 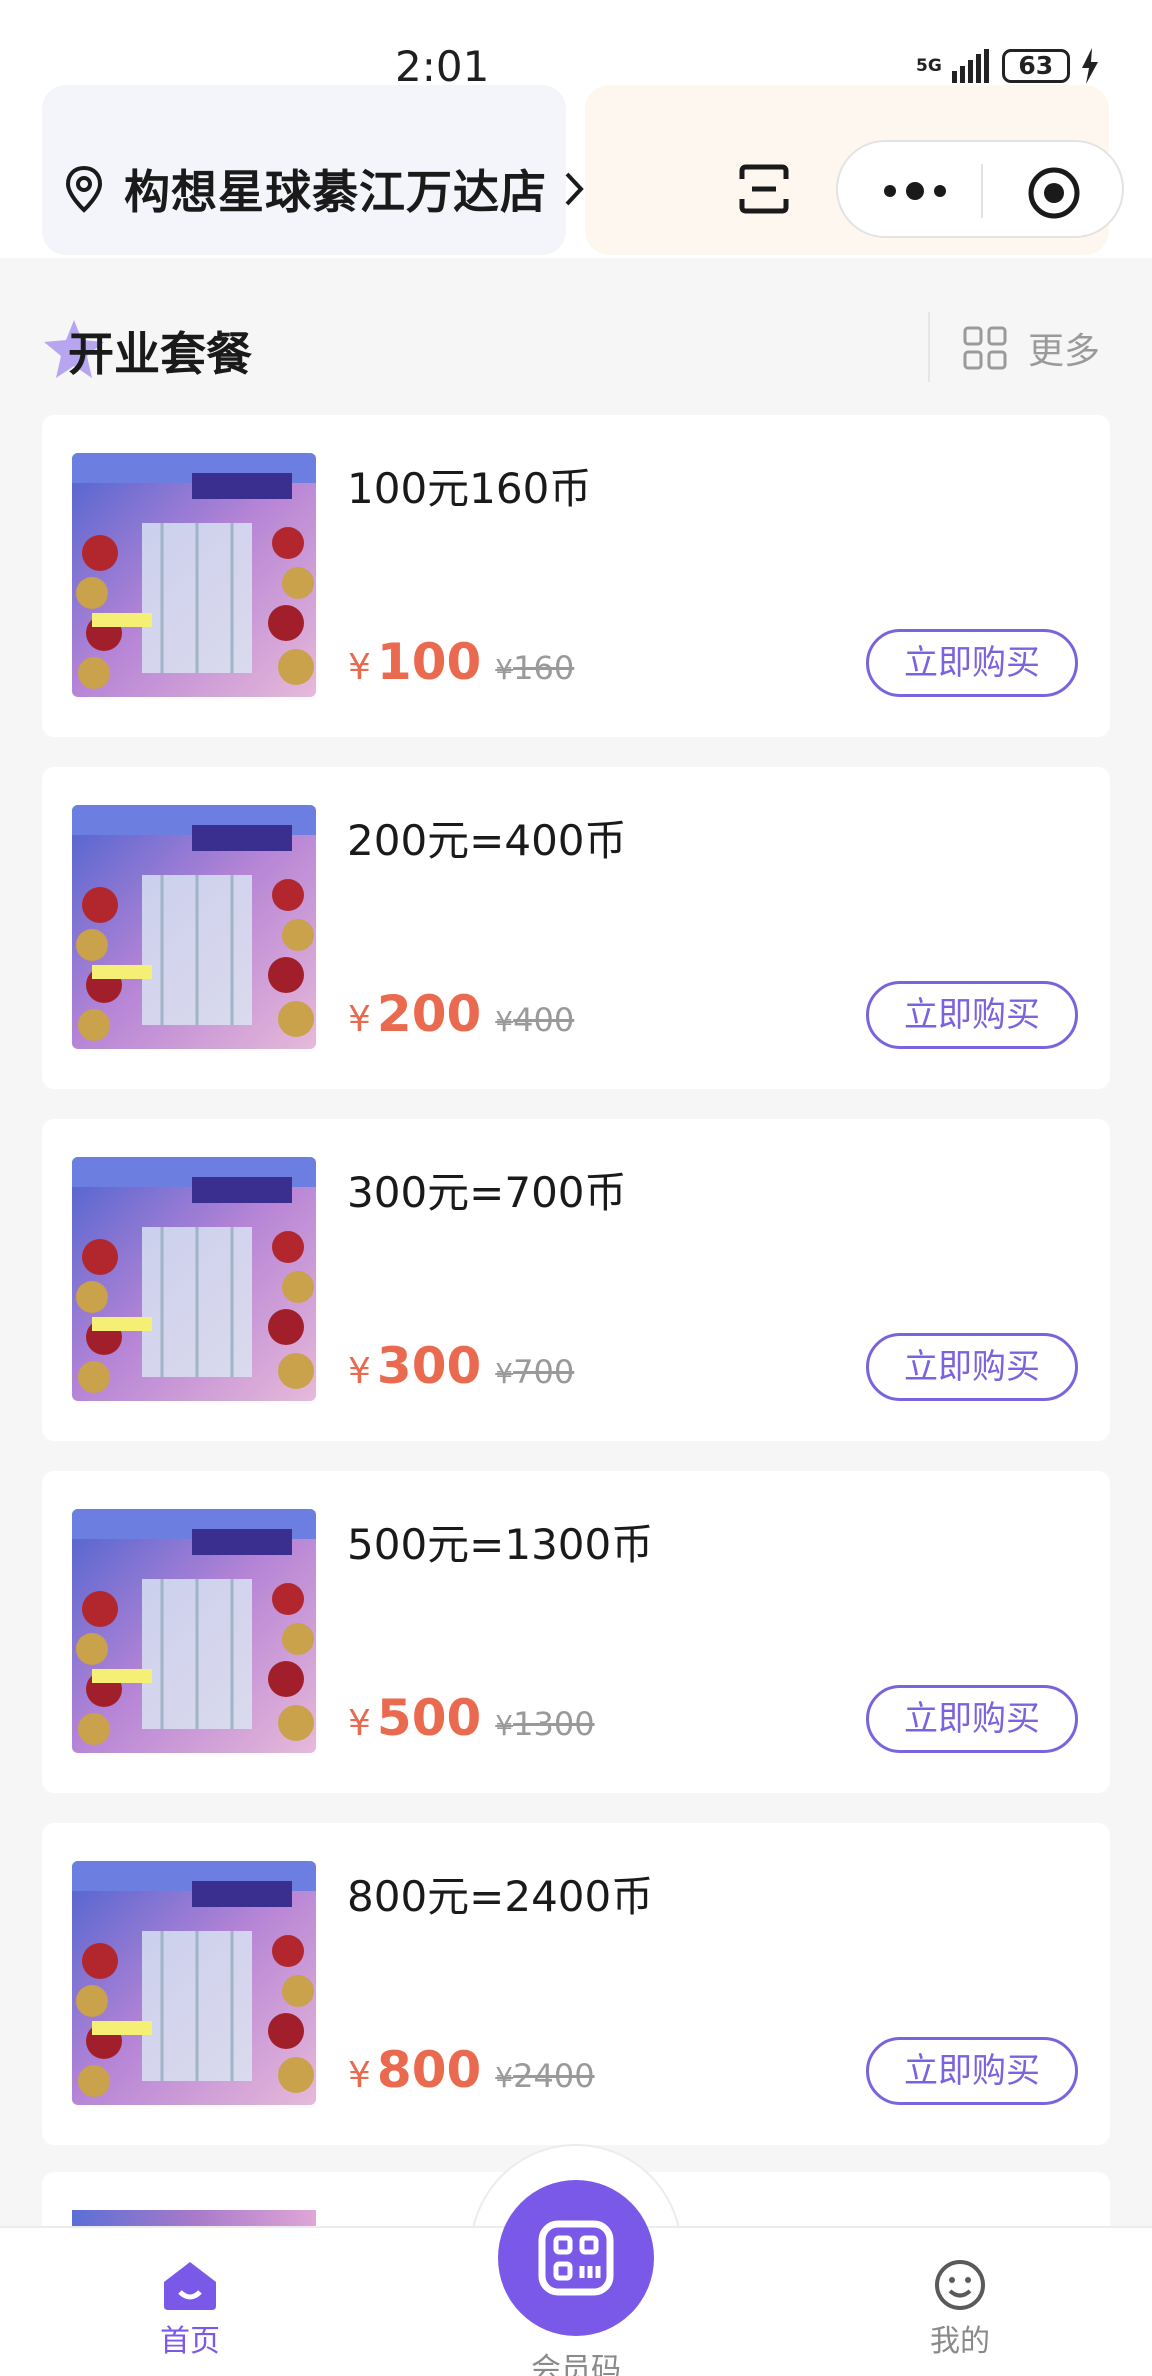 I want to click on nav-member-code: 会员码, so click(x=576, y=2360).